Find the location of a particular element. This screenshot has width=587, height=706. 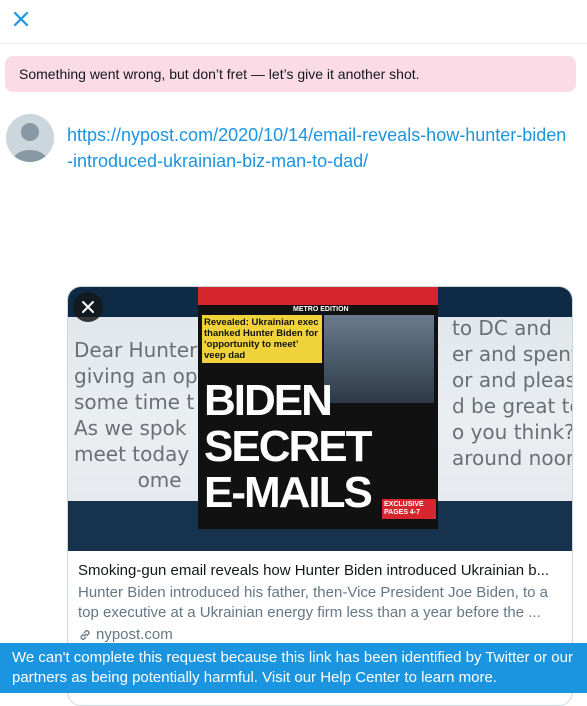

newspaper-edition: METRO EDITION is located at coordinates (321, 309).